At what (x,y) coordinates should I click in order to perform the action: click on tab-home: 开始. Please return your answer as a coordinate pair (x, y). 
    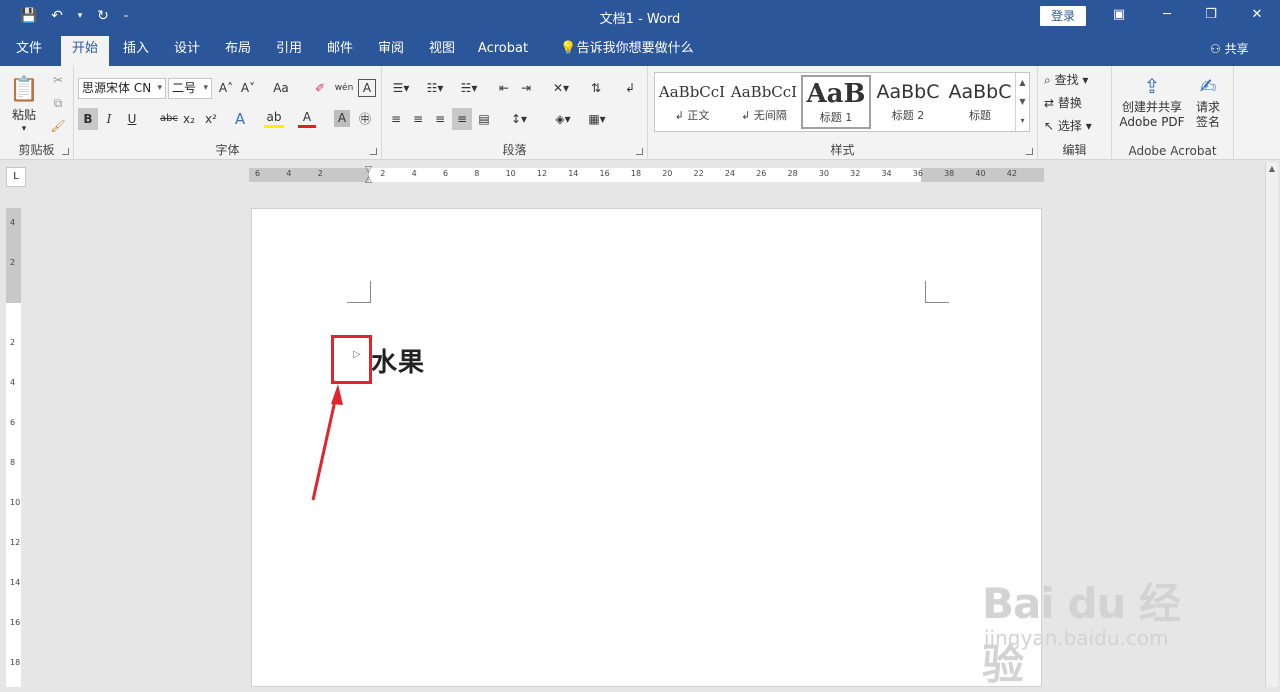
    Looking at the image, I should click on (85, 51).